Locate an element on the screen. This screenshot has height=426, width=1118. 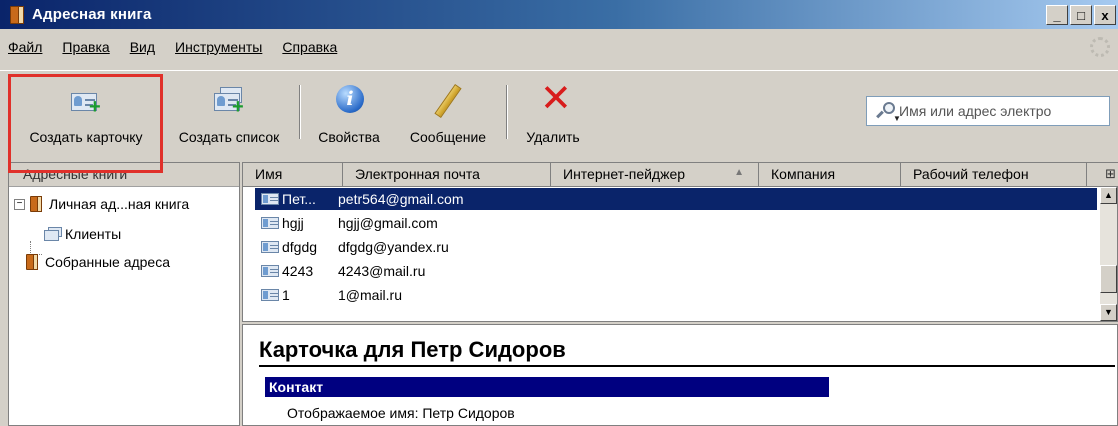
tree-item-collected-addresses: Собранные адреса is located at coordinates (98, 262).